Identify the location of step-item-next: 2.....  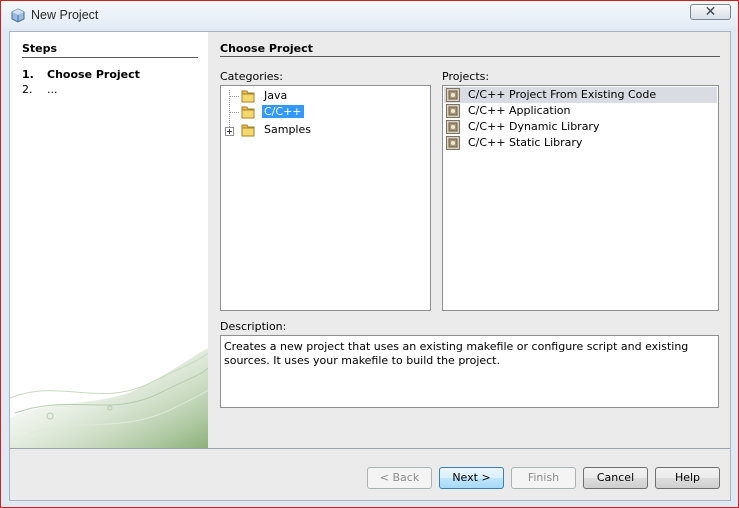
(40, 89).